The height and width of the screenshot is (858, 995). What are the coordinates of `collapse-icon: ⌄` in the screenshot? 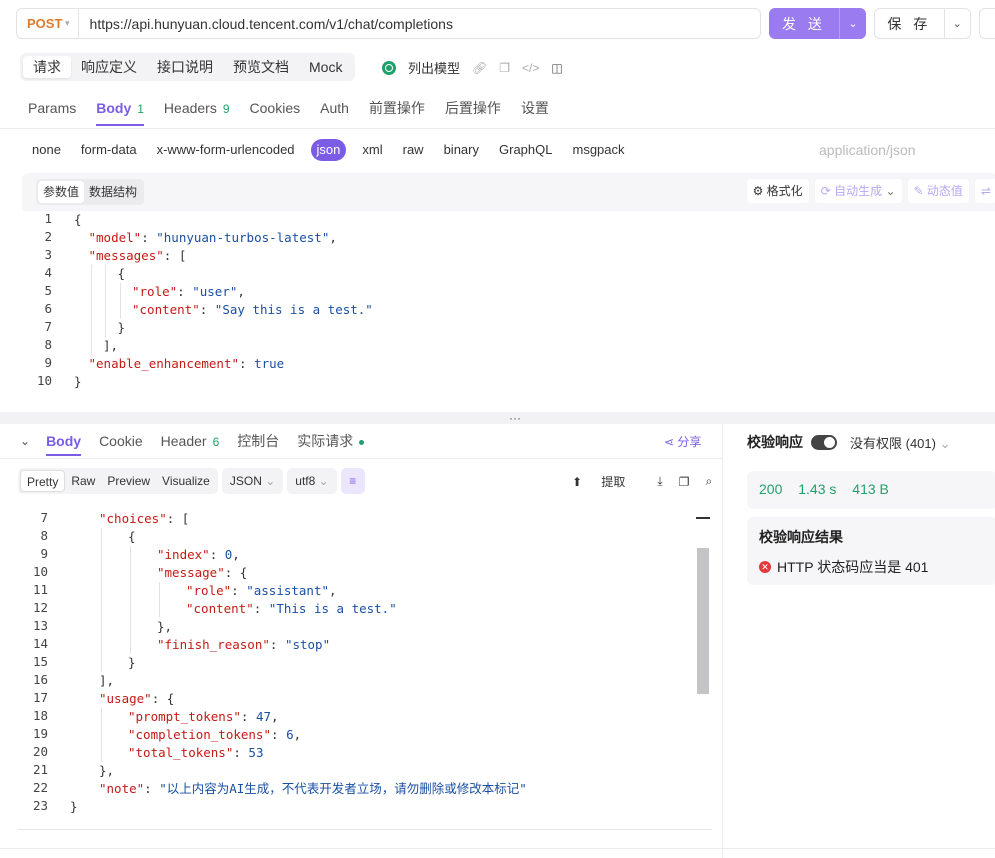 It's located at (25, 443).